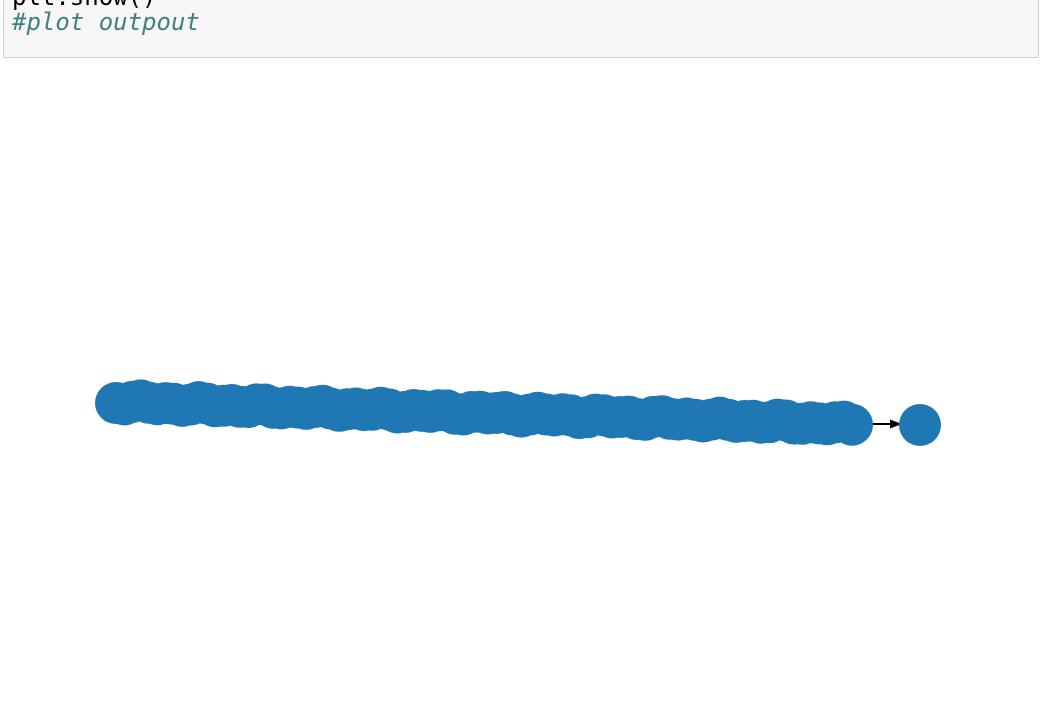 The height and width of the screenshot is (710, 1042). I want to click on graph-node, so click(852, 424).